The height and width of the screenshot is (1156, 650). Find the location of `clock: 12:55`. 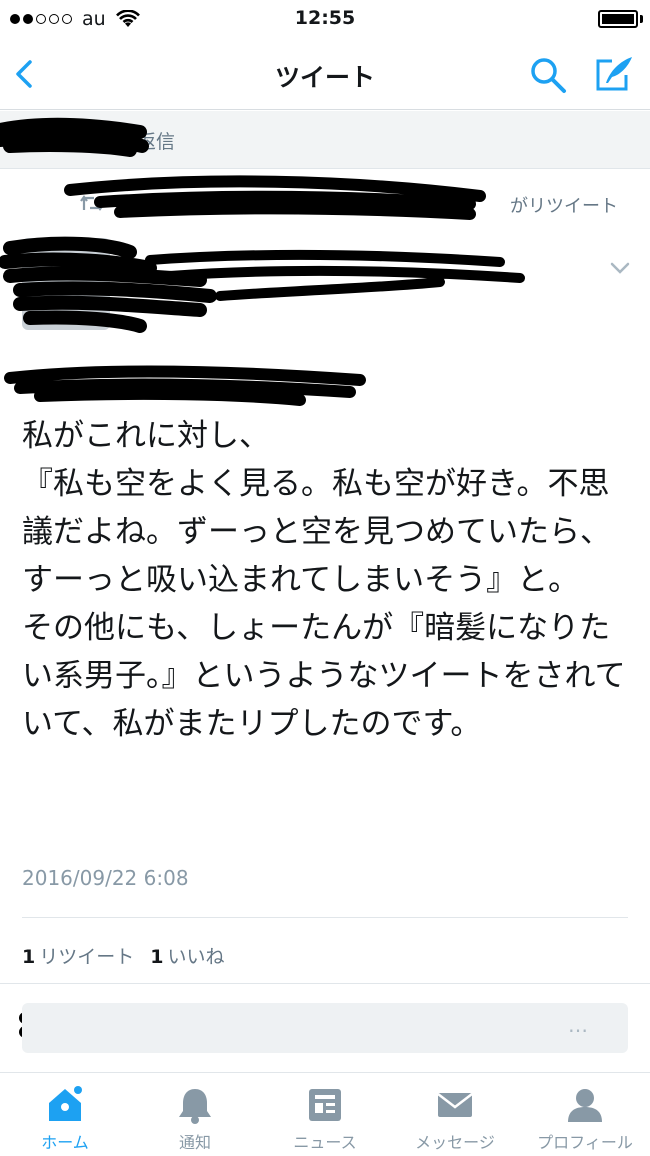

clock: 12:55 is located at coordinates (325, 18).